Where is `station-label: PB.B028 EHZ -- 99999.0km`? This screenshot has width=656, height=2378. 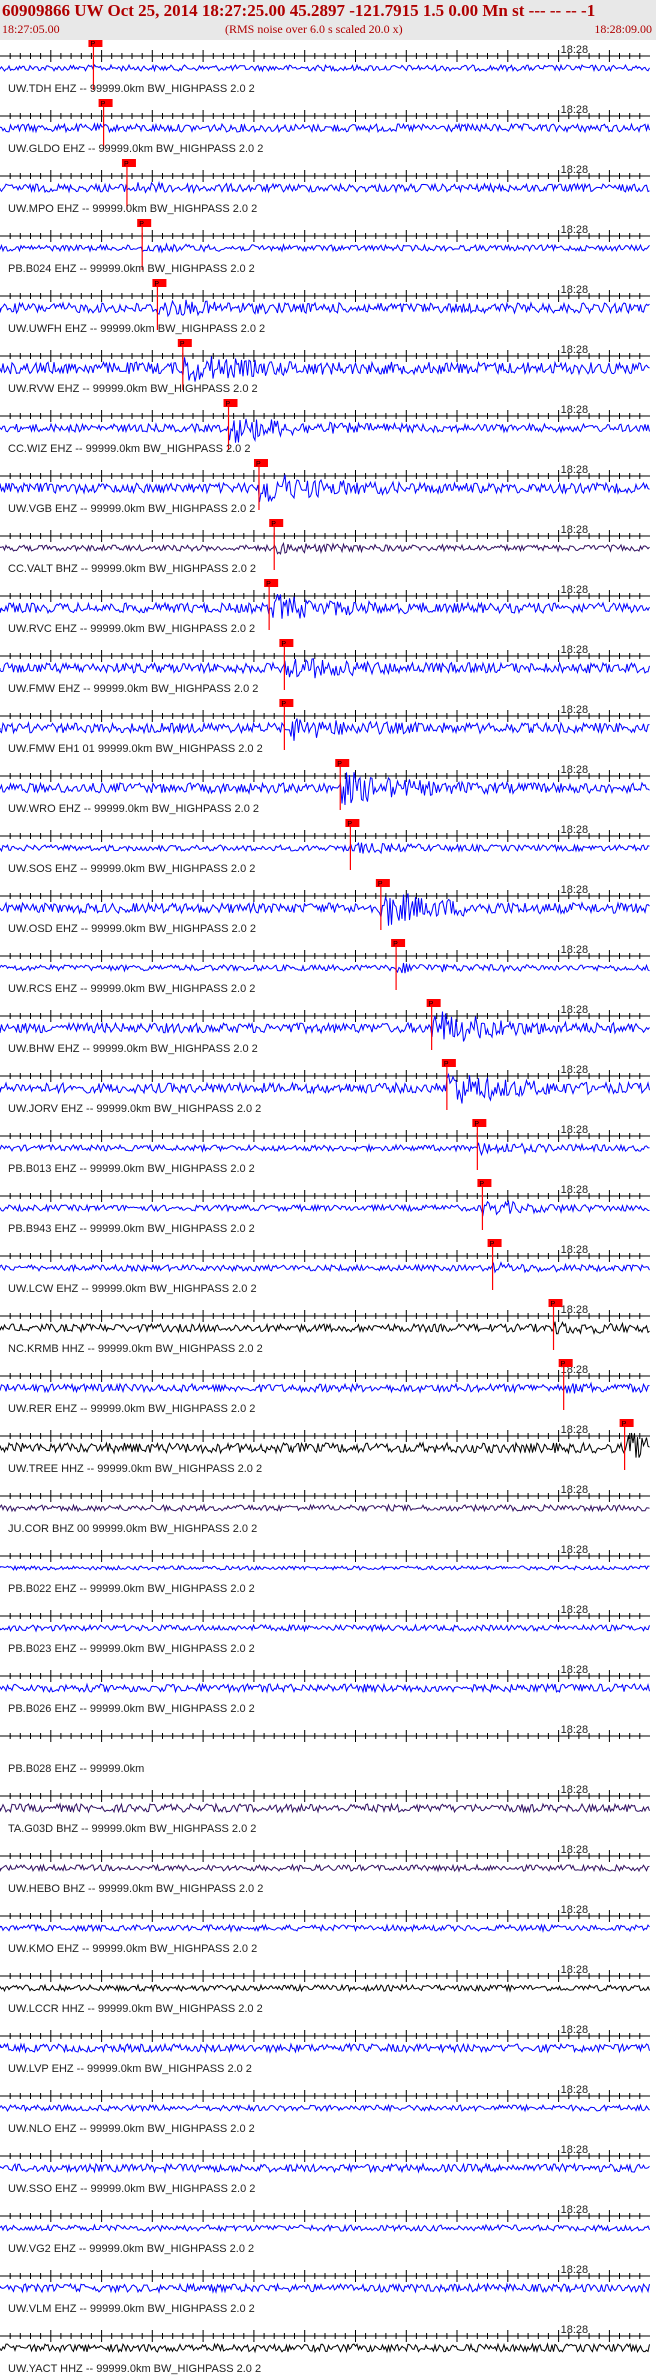 station-label: PB.B028 EHZ -- 99999.0km is located at coordinates (76, 1769).